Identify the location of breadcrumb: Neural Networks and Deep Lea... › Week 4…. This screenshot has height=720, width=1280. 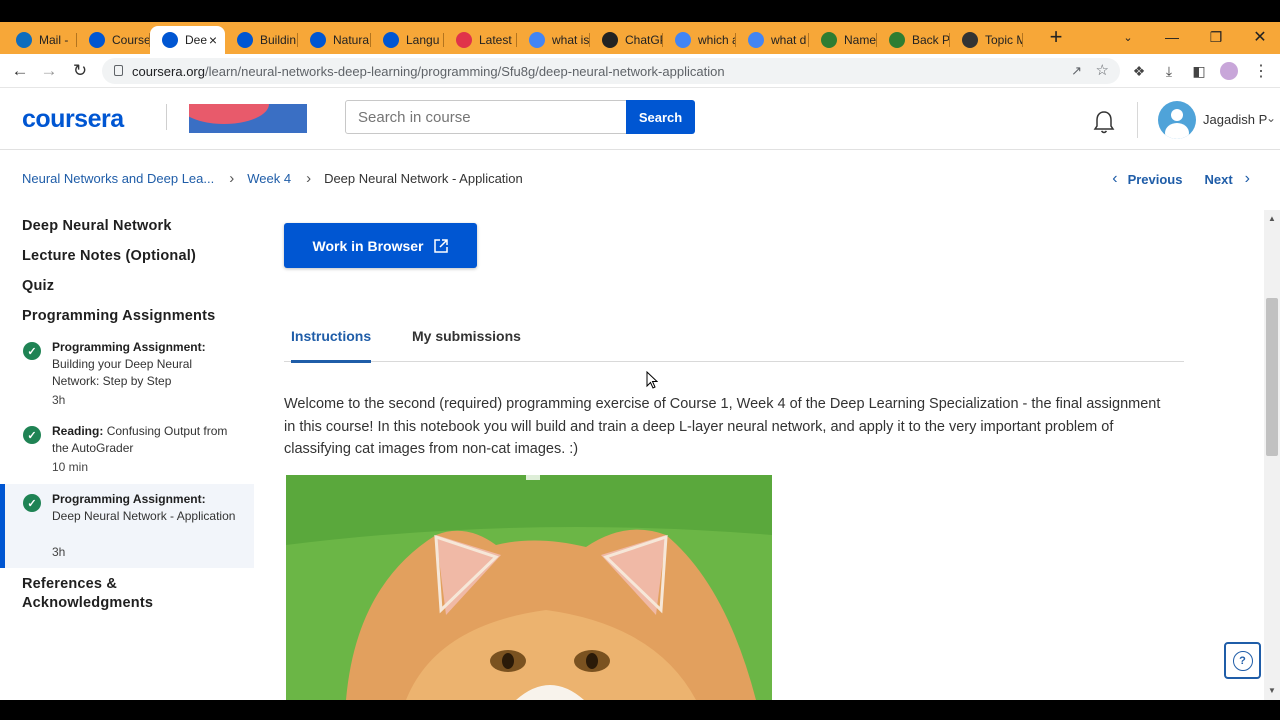
(272, 178).